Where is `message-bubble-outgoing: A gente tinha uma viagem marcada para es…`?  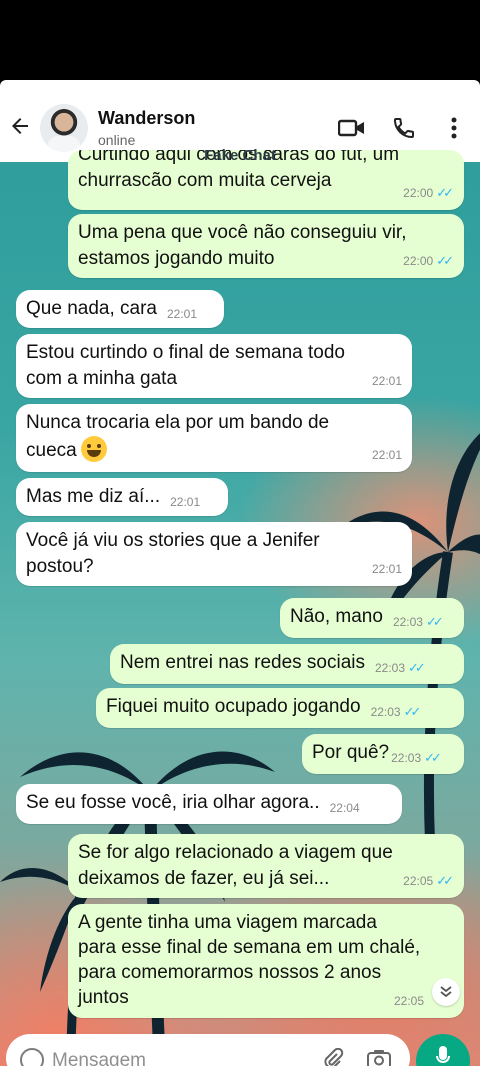 message-bubble-outgoing: A gente tinha uma viagem marcada para es… is located at coordinates (266, 961).